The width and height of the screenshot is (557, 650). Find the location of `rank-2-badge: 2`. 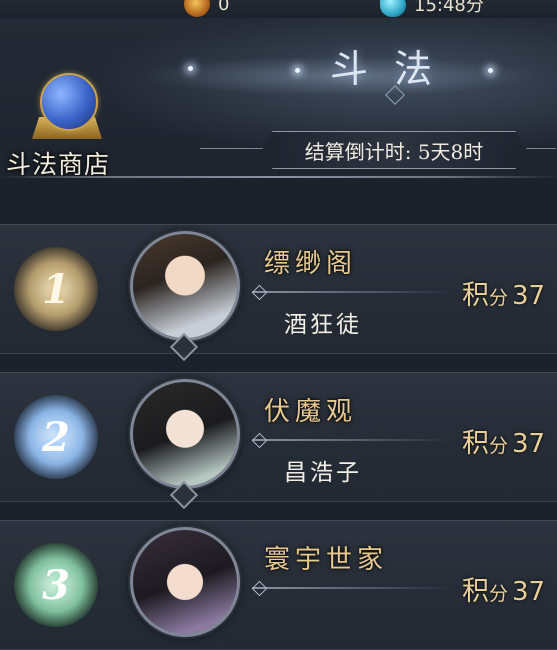

rank-2-badge: 2 is located at coordinates (56, 437).